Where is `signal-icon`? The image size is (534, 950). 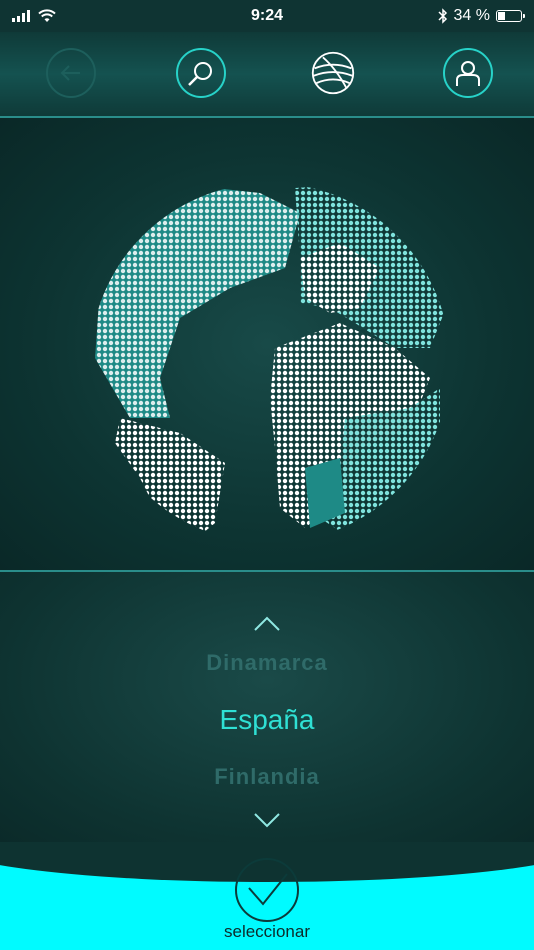 signal-icon is located at coordinates (21, 16).